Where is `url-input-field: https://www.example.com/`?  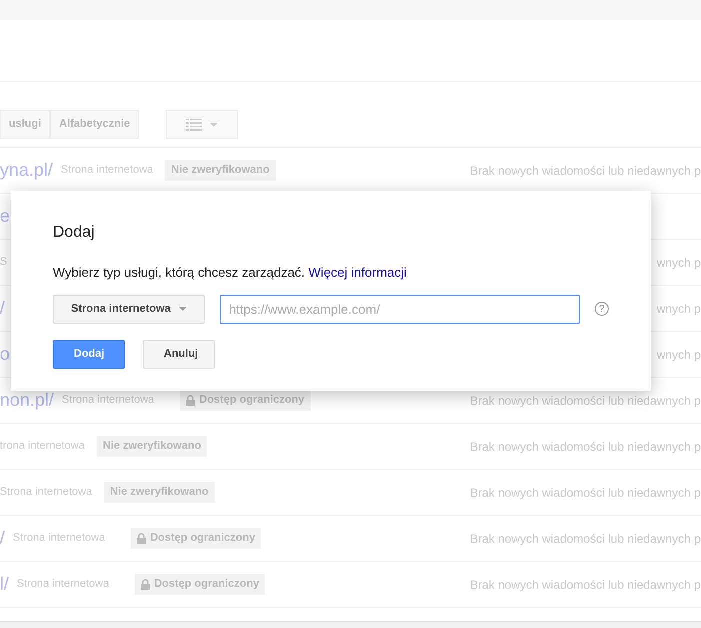
url-input-field: https://www.example.com/ is located at coordinates (400, 309).